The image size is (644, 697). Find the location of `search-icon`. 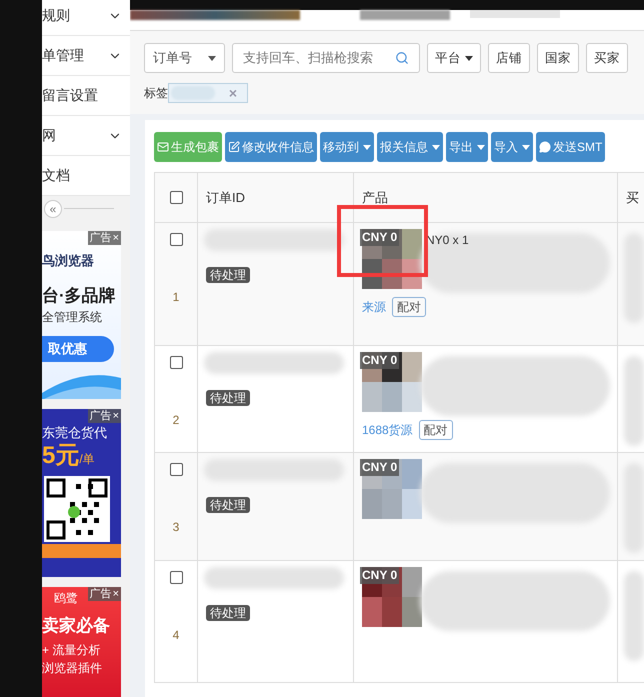

search-icon is located at coordinates (402, 58).